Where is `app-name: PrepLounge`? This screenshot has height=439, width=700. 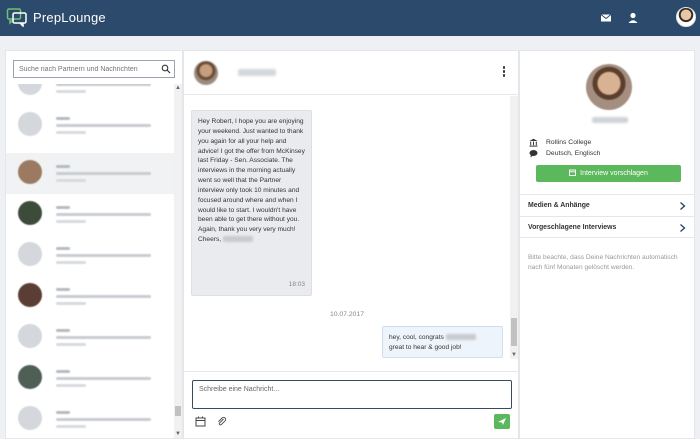 app-name: PrepLounge is located at coordinates (69, 17).